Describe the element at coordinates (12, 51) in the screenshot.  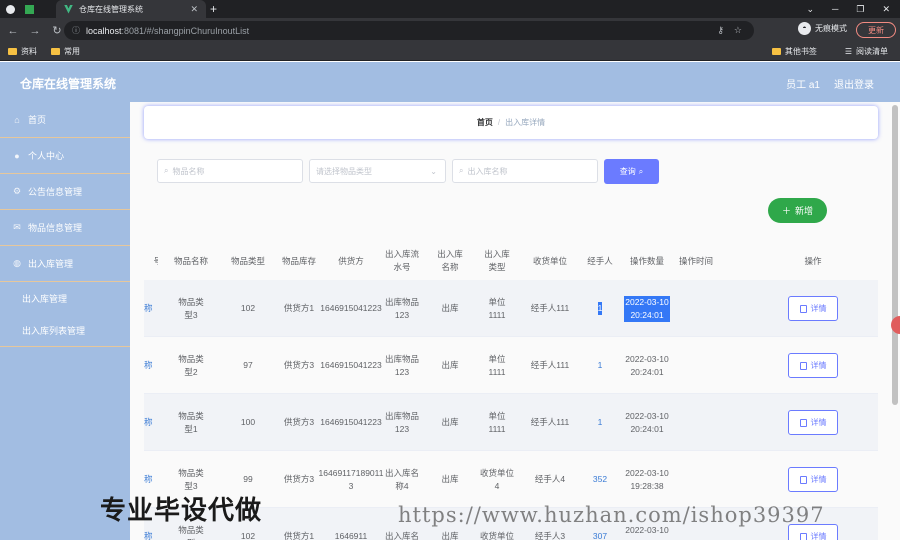
I see `folder-icon` at that location.